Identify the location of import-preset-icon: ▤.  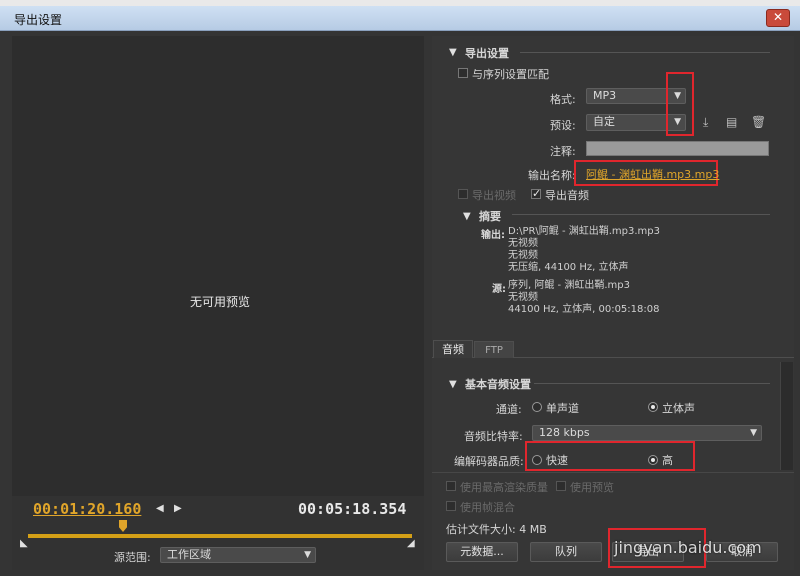
(731, 122).